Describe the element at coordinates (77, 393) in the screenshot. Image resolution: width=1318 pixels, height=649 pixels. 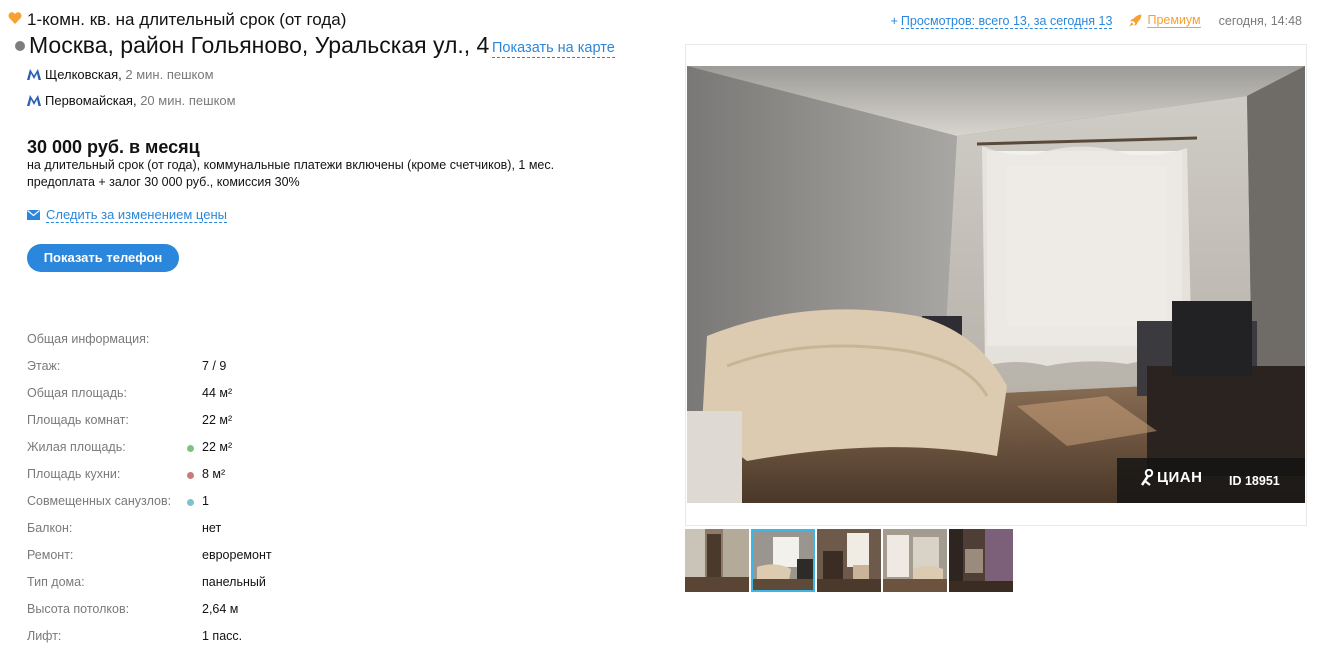
I see `info-label: Общая площадь:` at that location.